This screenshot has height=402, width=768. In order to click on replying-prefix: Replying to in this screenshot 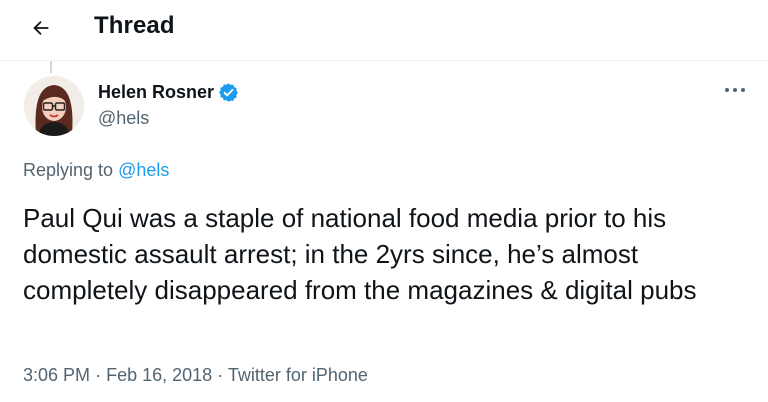, I will do `click(68, 170)`.